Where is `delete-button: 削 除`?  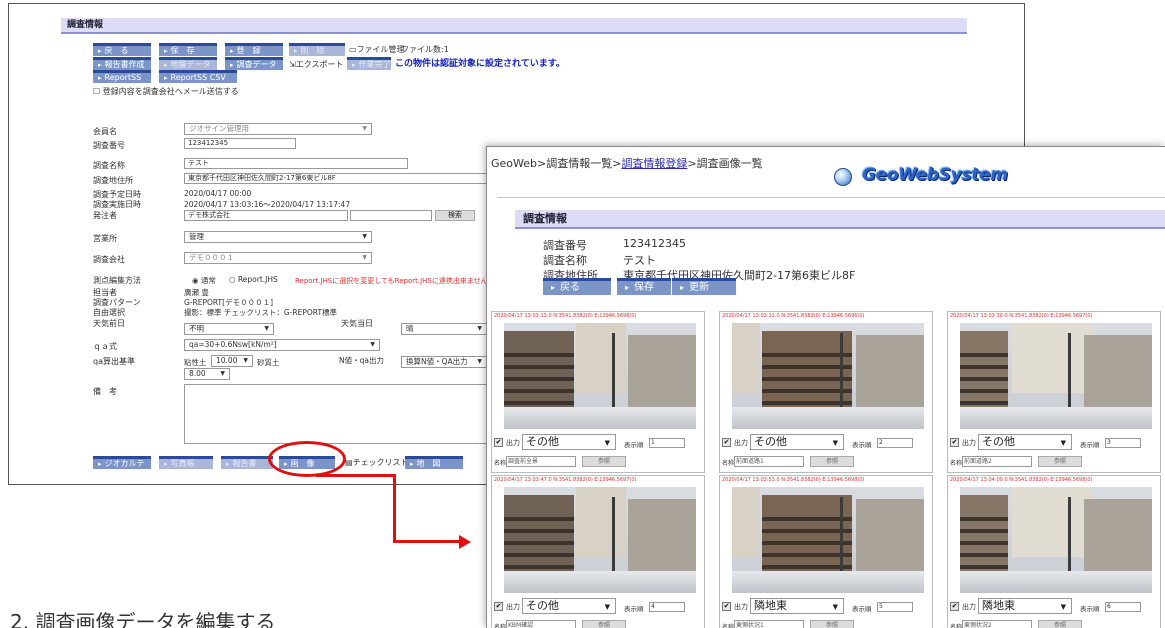 delete-button: 削 除 is located at coordinates (317, 49).